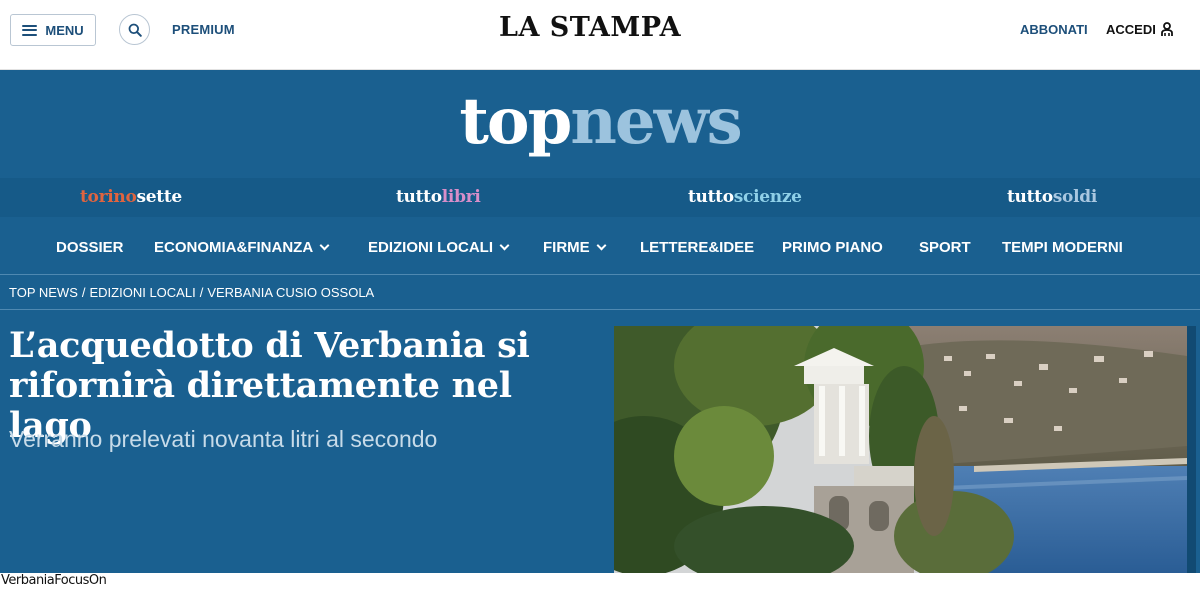 The image size is (1200, 589). What do you see at coordinates (461, 197) in the screenshot?
I see `partner-tuttolibri-suffix: libri` at bounding box center [461, 197].